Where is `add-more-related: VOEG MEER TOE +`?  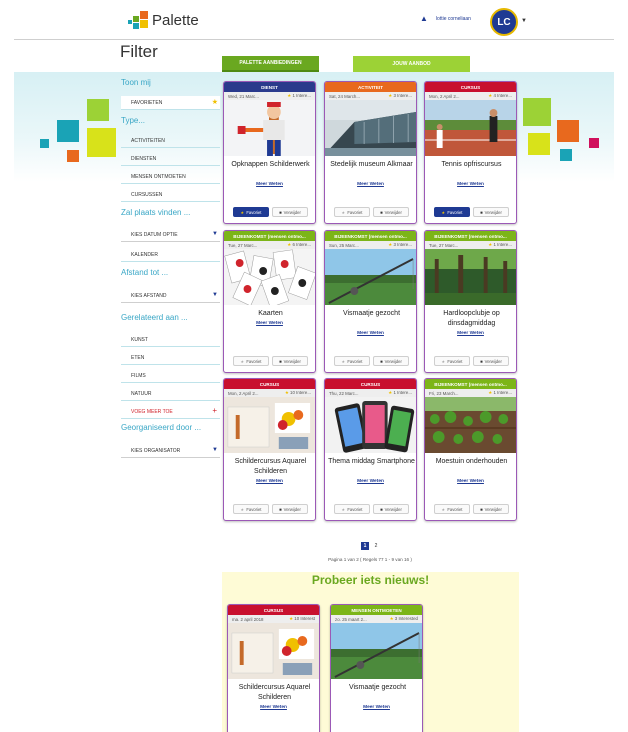
add-more-related: VOEG MEER TOE + is located at coordinates (170, 412).